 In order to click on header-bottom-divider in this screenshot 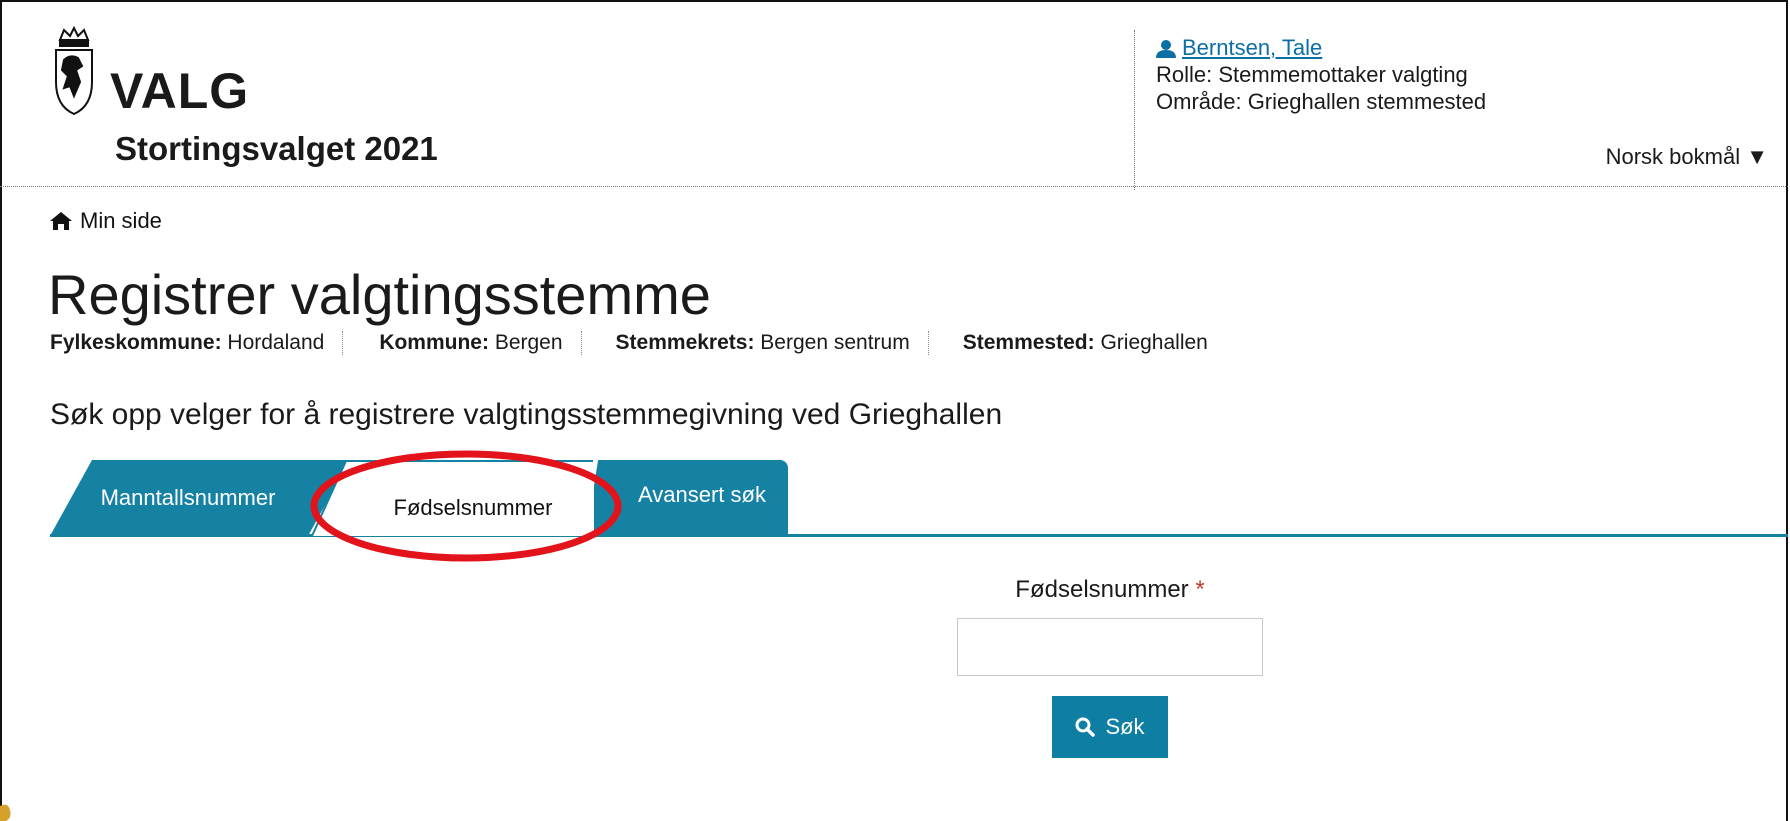, I will do `click(894, 186)`.